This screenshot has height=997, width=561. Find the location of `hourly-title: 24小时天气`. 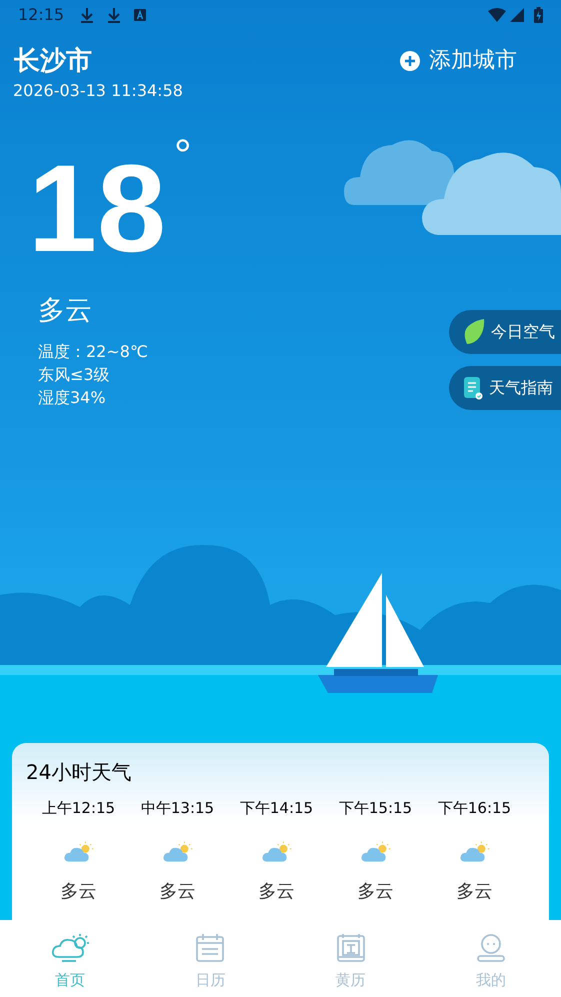

hourly-title: 24小时天气 is located at coordinates (79, 772).